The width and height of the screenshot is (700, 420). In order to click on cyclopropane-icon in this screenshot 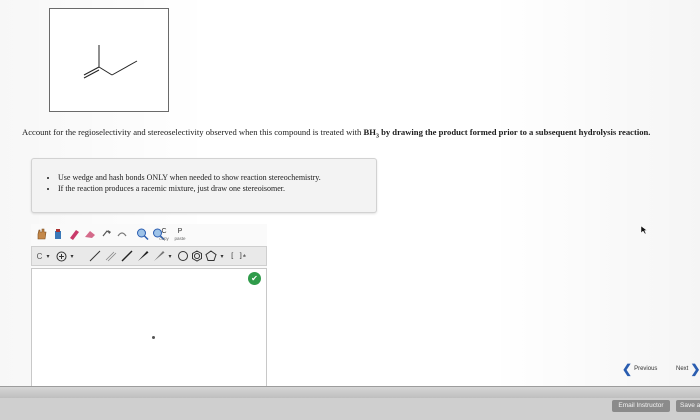, I will do `click(183, 256)`.